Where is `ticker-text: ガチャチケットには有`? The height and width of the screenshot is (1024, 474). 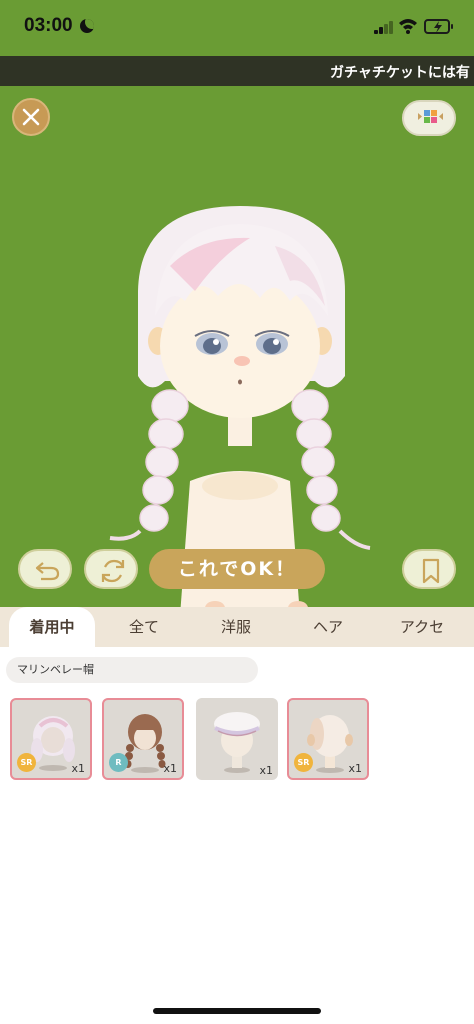 ticker-text: ガチャチケットには有 is located at coordinates (400, 73).